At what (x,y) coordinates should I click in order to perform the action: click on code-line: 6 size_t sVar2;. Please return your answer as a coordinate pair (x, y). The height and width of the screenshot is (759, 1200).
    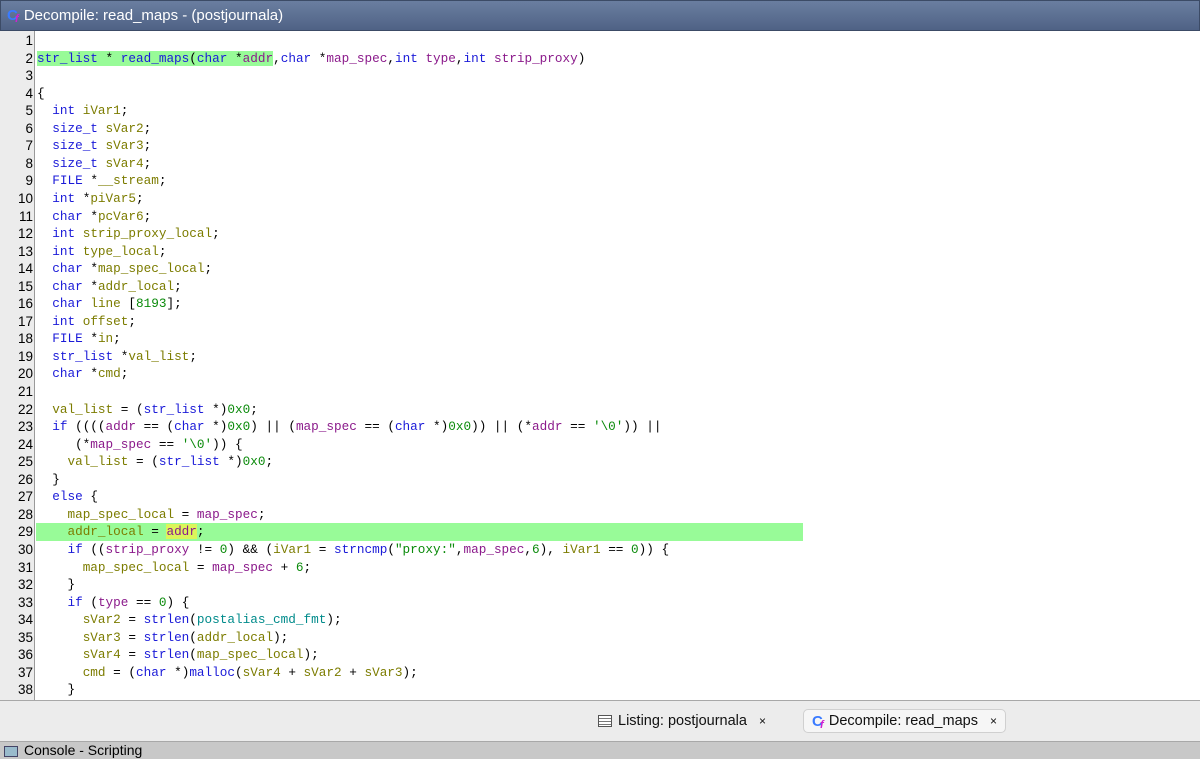
    Looking at the image, I should click on (600, 129).